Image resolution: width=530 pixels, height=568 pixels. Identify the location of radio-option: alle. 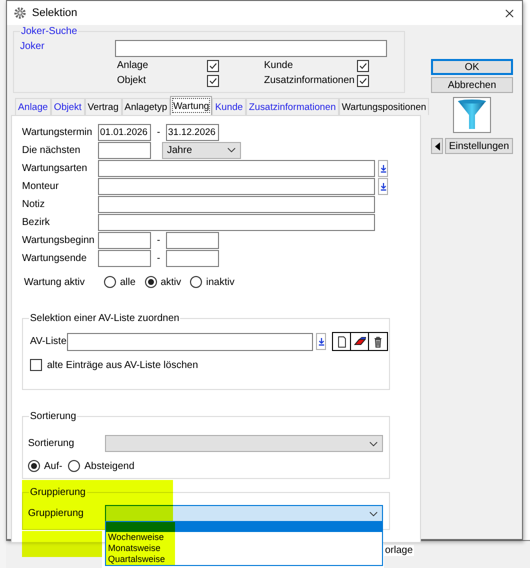
(120, 282).